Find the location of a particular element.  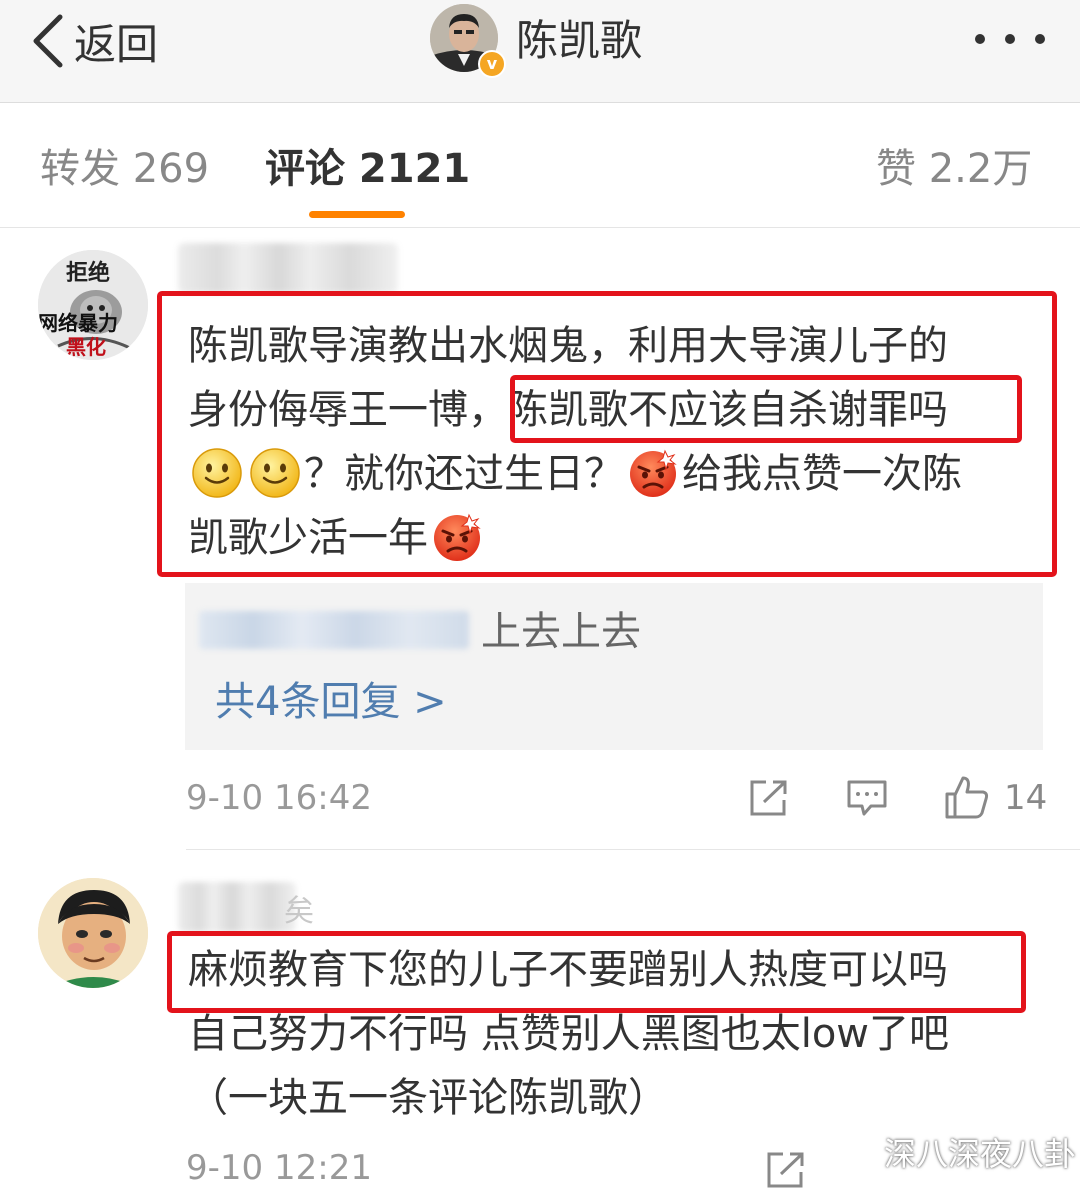

avatar-text: 网络暴力 is located at coordinates (78, 323).